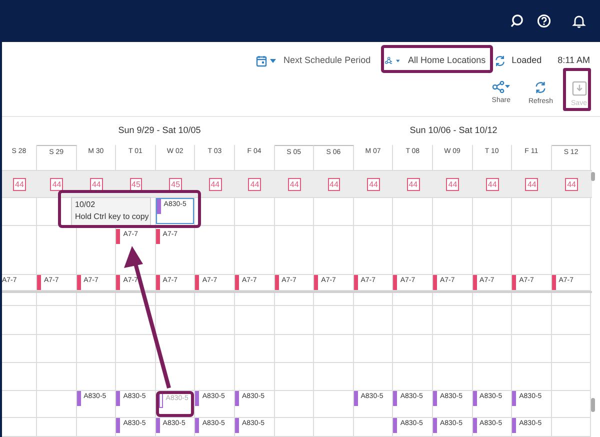 This screenshot has height=437, width=600. I want to click on tooltip-date: 10/02, so click(85, 205).